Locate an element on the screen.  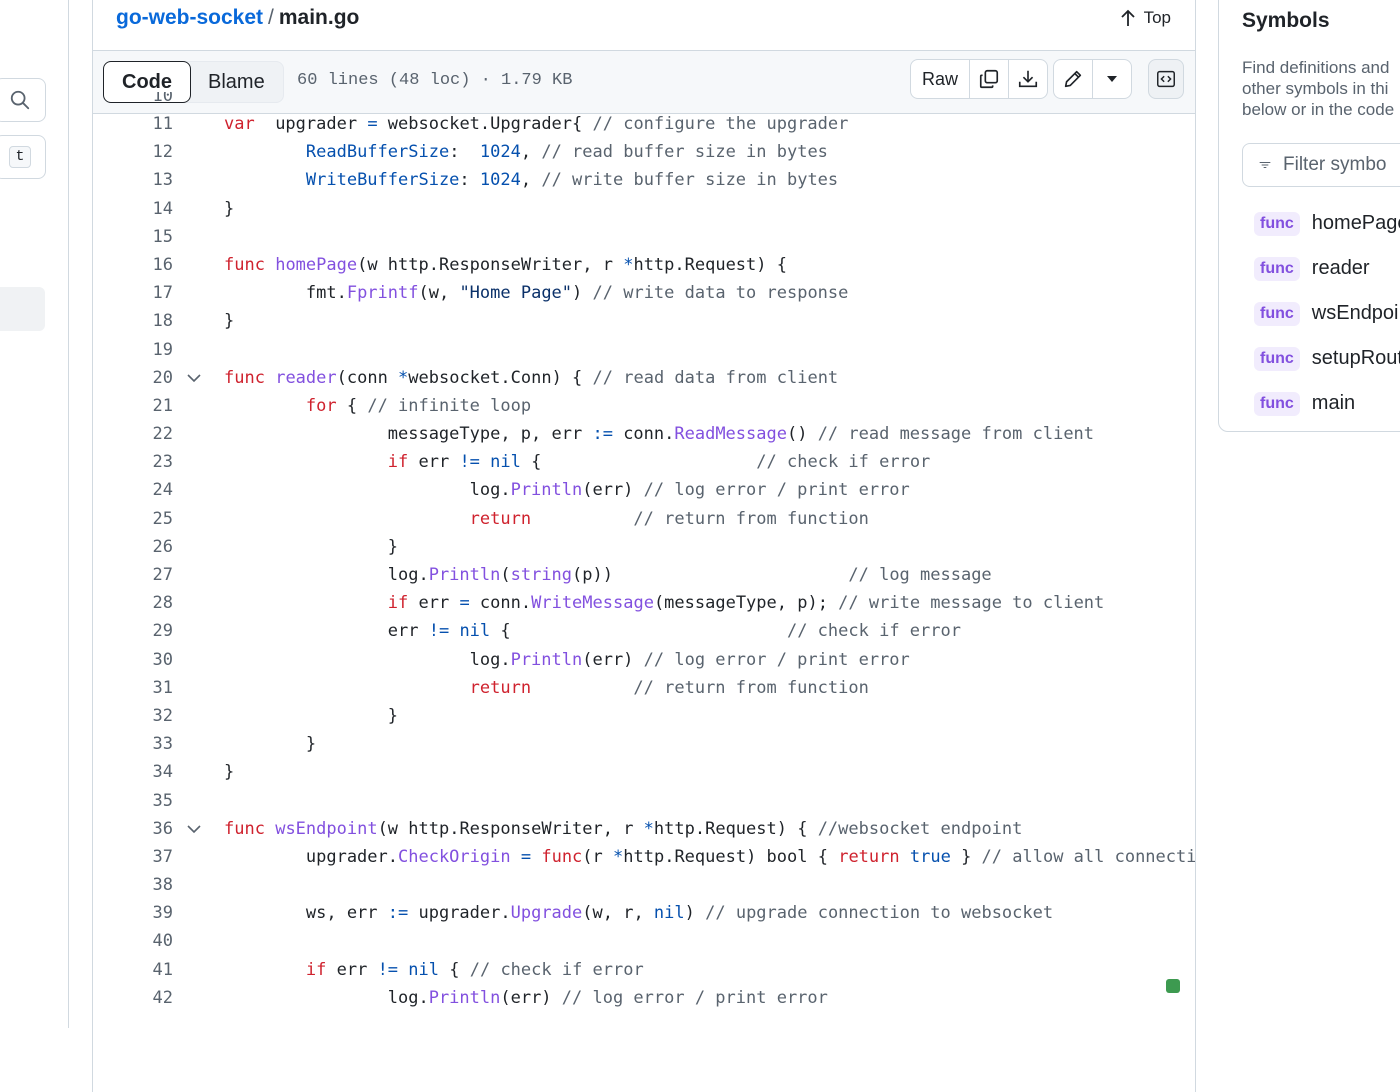
line-number: 12 is located at coordinates (133, 152).